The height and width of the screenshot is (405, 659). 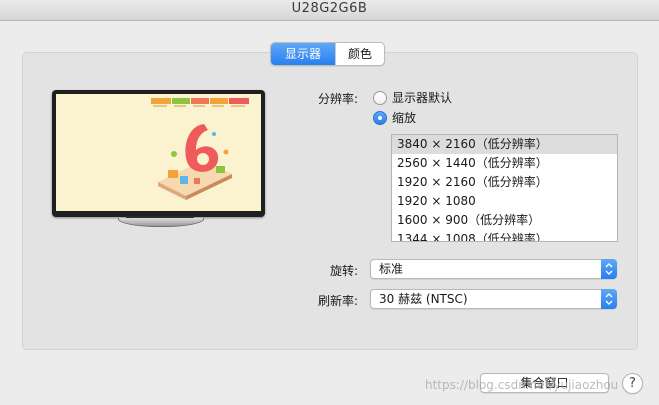 What do you see at coordinates (337, 99) in the screenshot?
I see `resolution-label: 分辨率:` at bounding box center [337, 99].